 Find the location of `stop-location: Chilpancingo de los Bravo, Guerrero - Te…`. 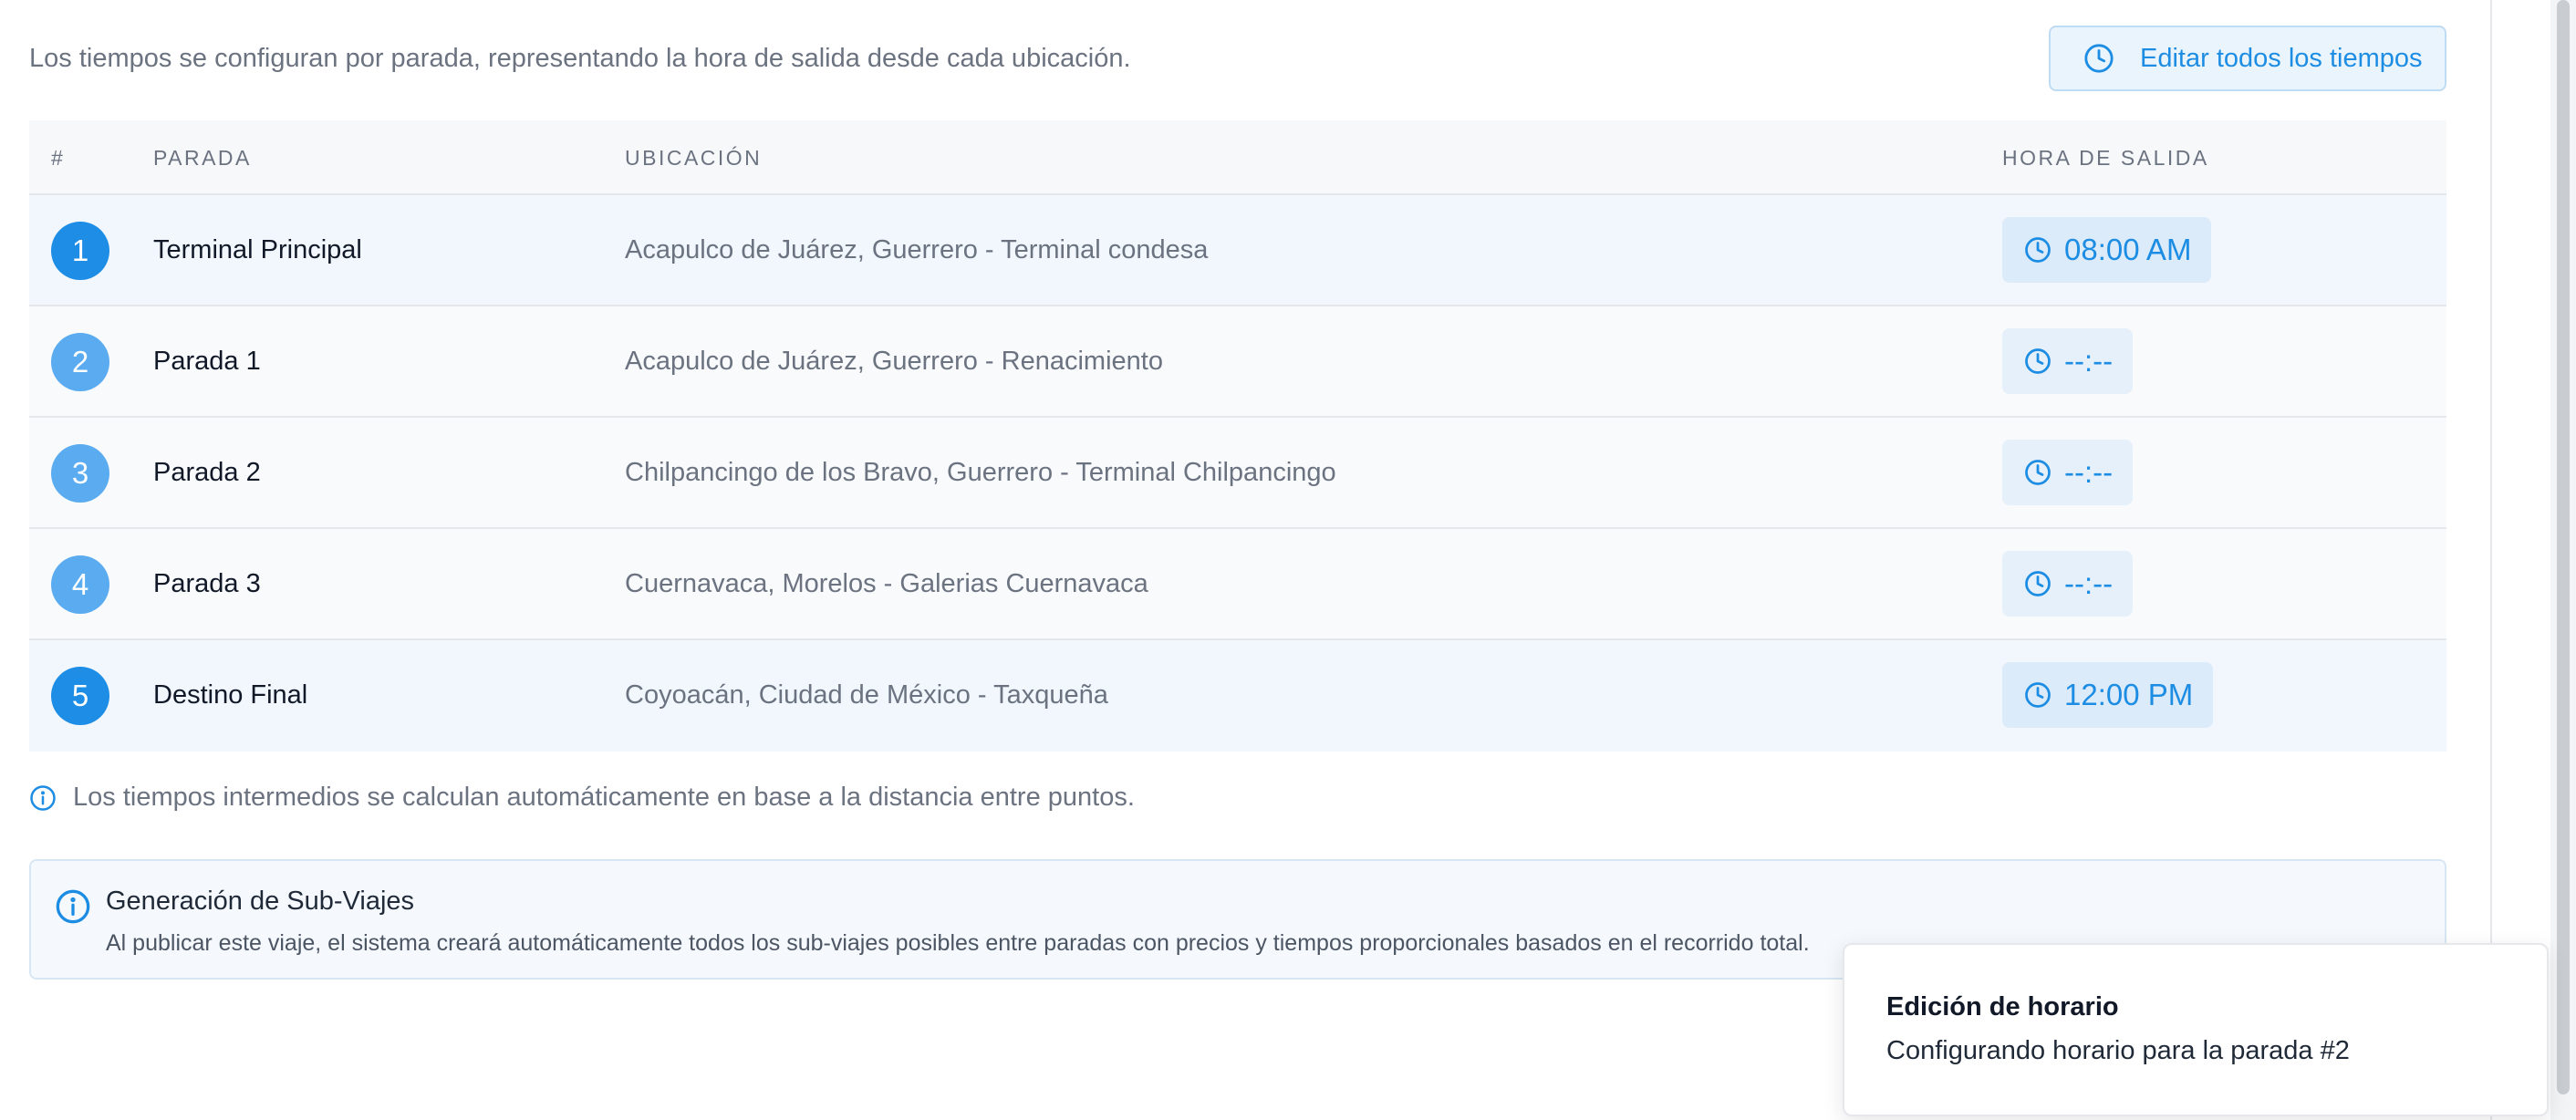

stop-location: Chilpancingo de los Bravo, Guerrero - Te… is located at coordinates (981, 472).